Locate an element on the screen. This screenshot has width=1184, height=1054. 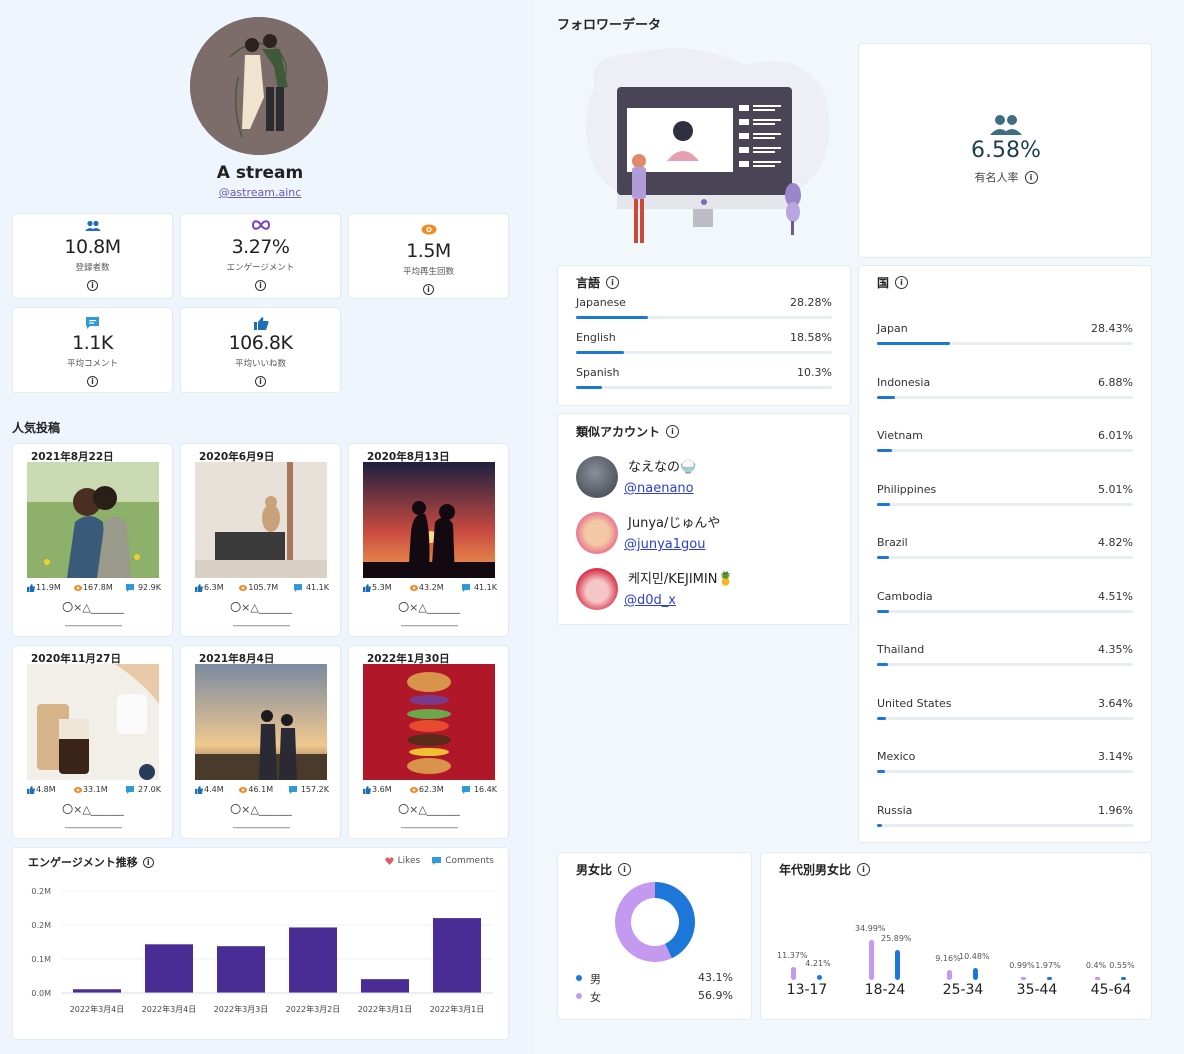
age-range-label: 35-44 is located at coordinates (1037, 990).